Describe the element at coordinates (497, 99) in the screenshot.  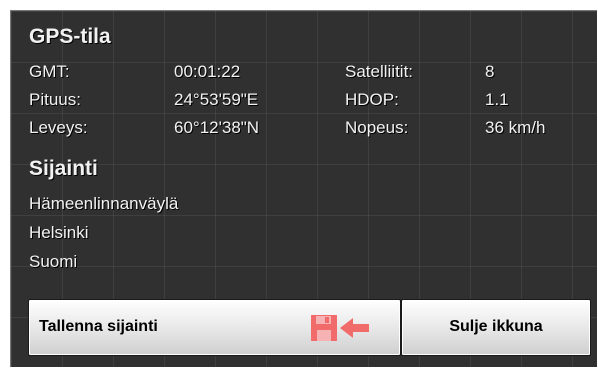
I see `hdop-value: 1.1` at that location.